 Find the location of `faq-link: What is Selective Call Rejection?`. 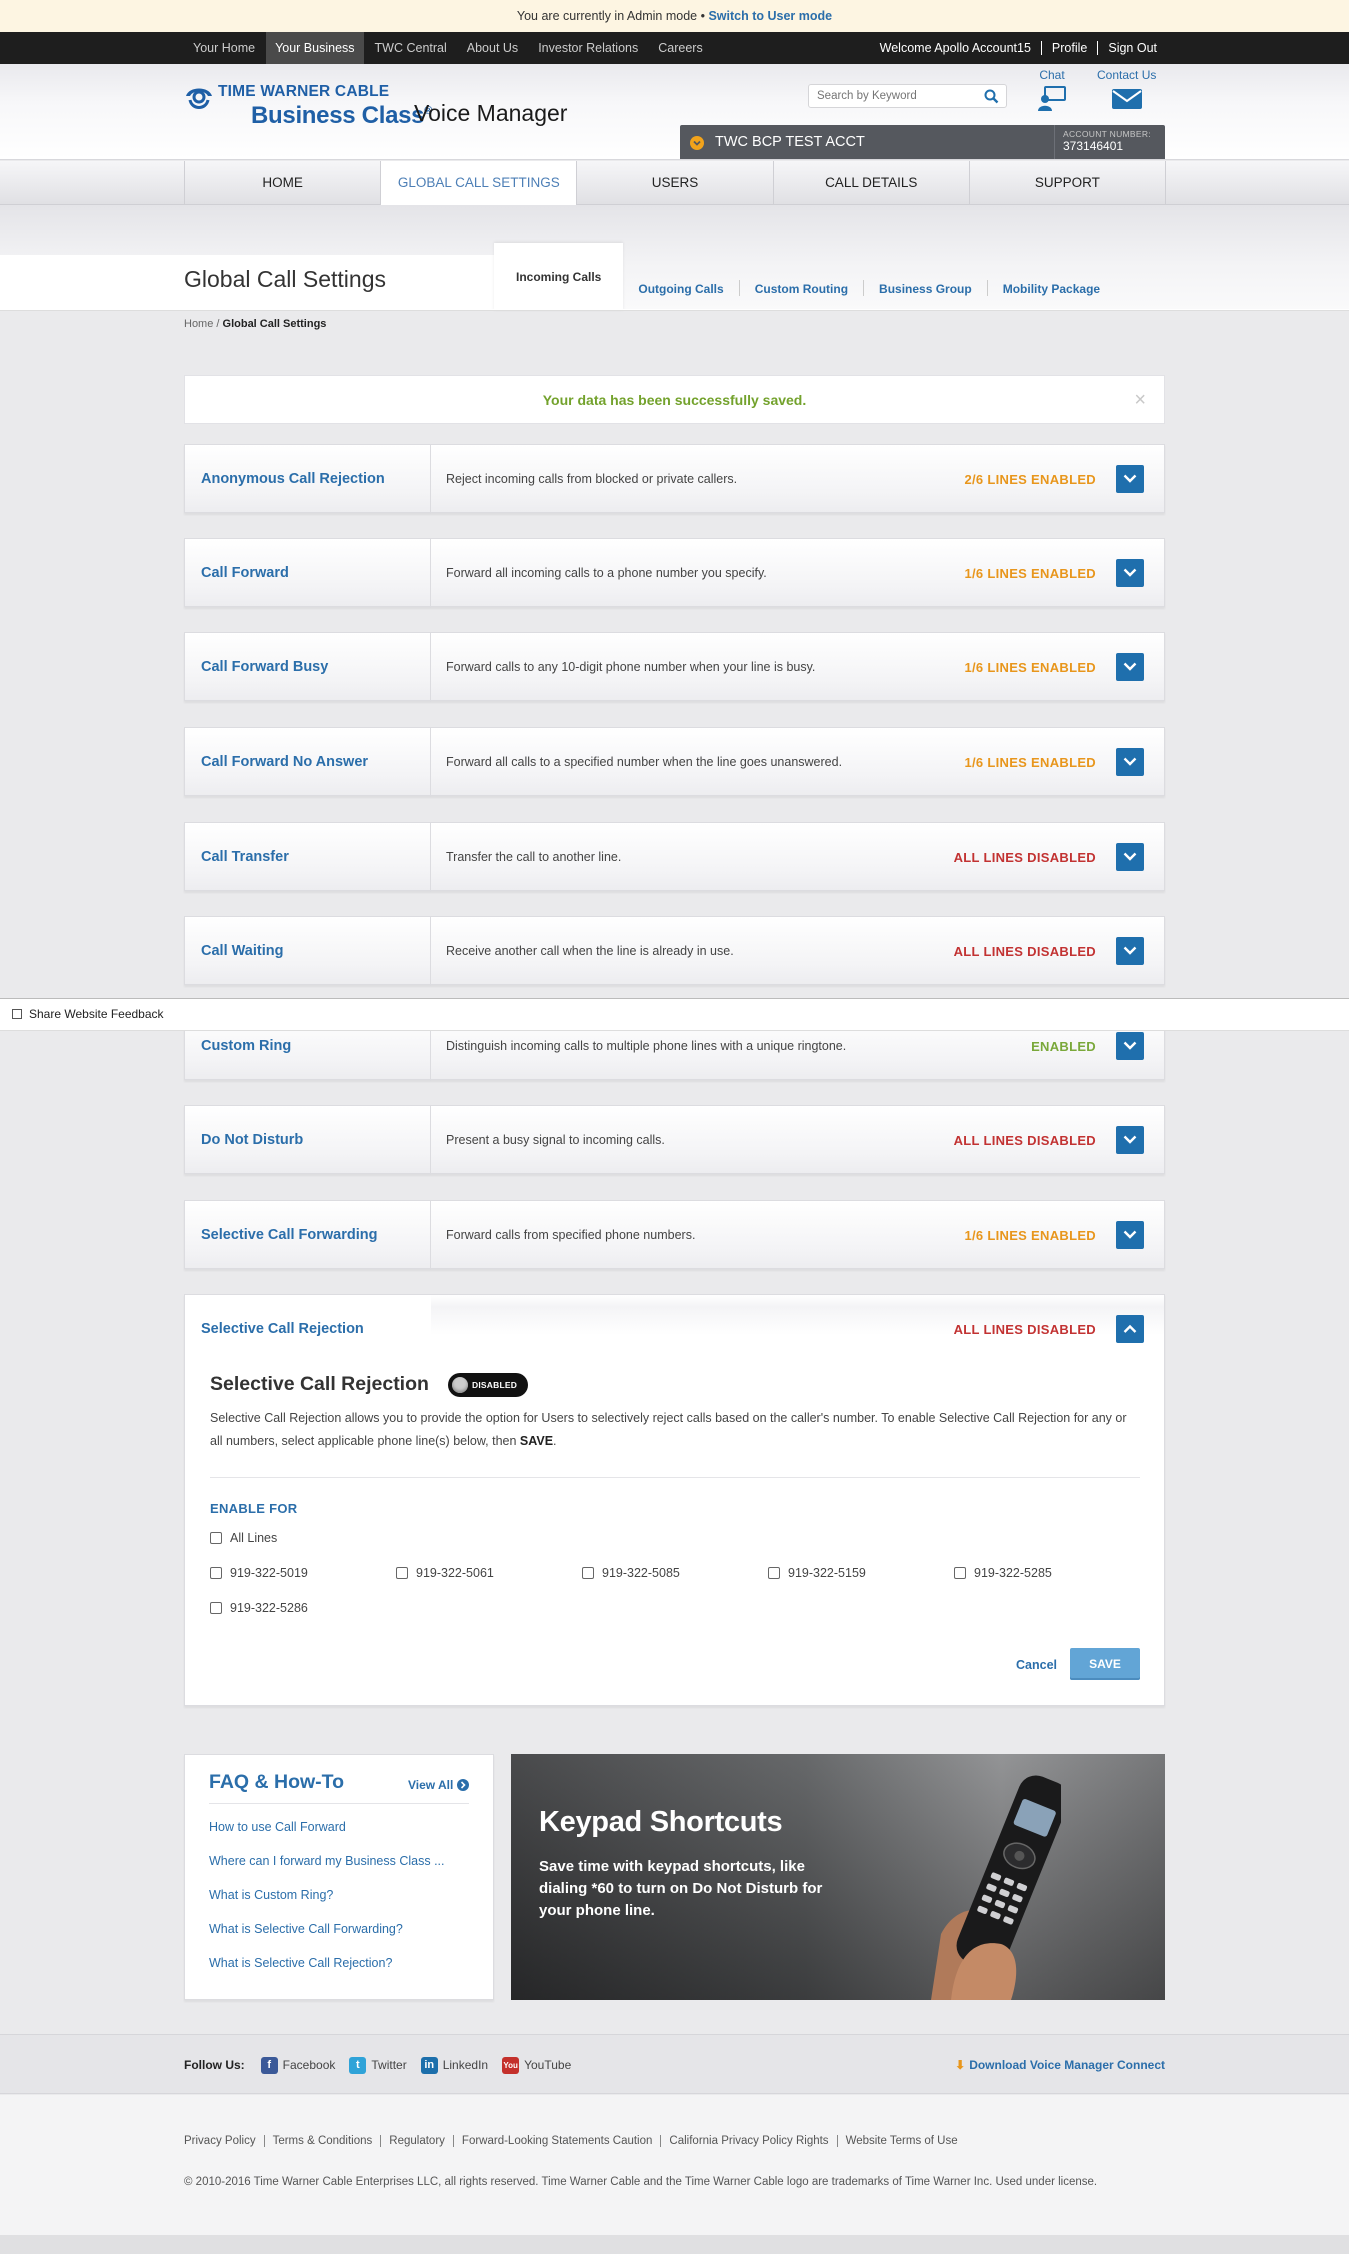

faq-link: What is Selective Call Rejection? is located at coordinates (300, 1963).